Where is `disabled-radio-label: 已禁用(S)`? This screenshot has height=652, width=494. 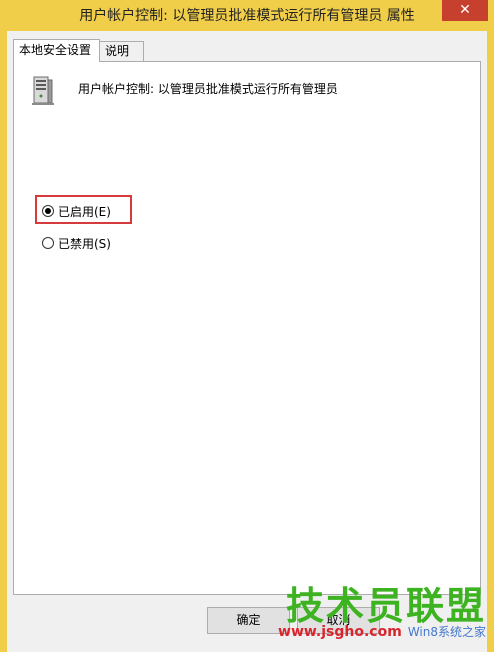
disabled-radio-label: 已禁用(S) is located at coordinates (84, 243).